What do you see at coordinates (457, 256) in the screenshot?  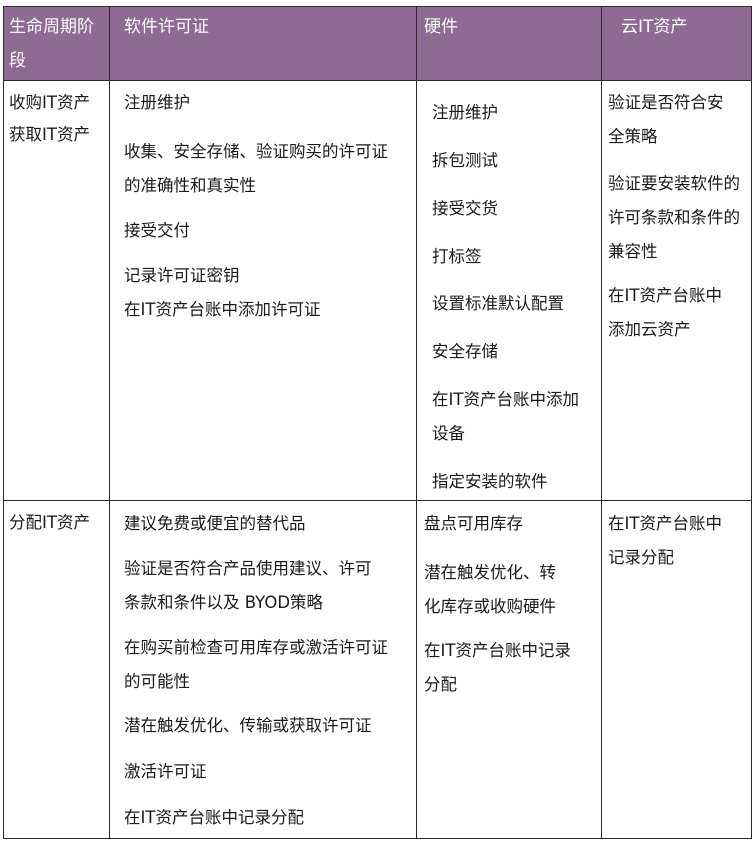 I see `row1-hardware-item: 打标签` at bounding box center [457, 256].